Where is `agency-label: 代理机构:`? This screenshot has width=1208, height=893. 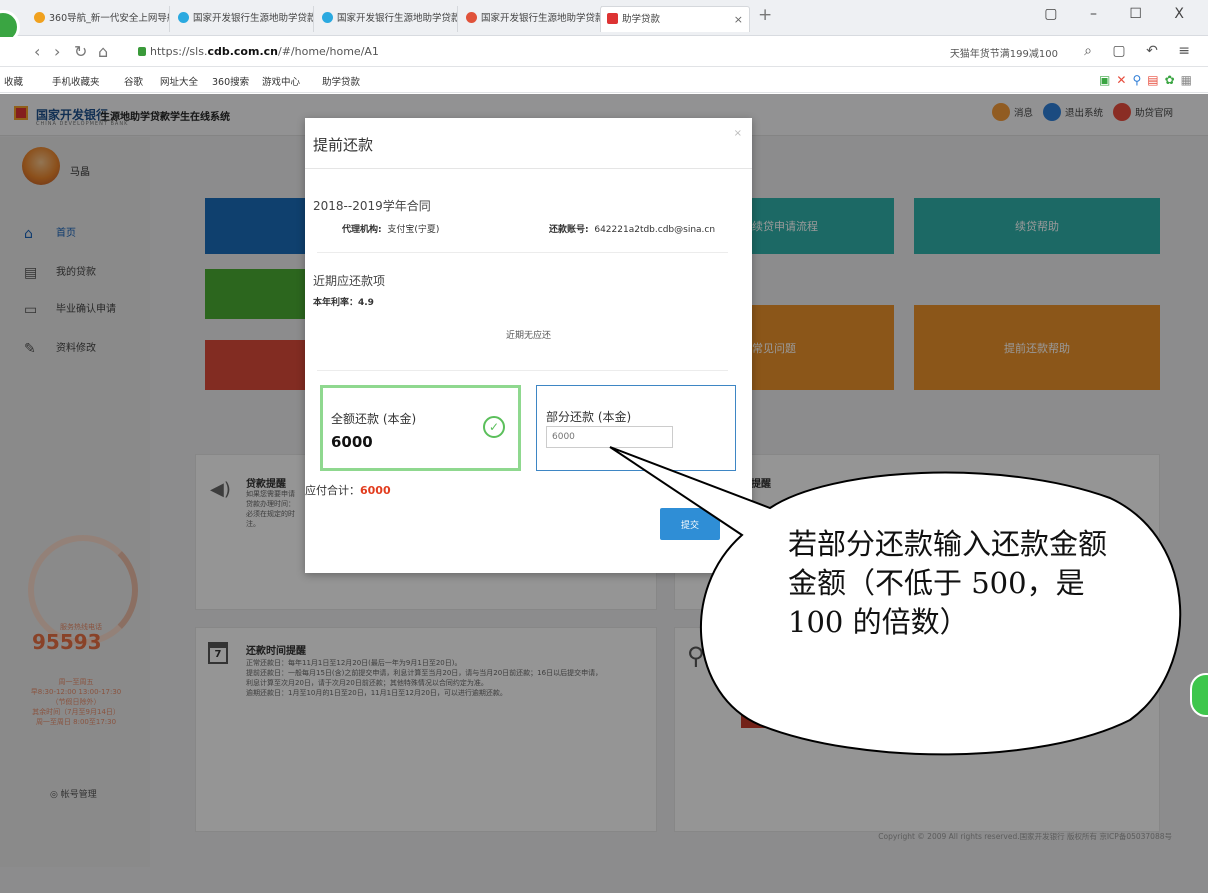
agency-label: 代理机构: is located at coordinates (362, 230).